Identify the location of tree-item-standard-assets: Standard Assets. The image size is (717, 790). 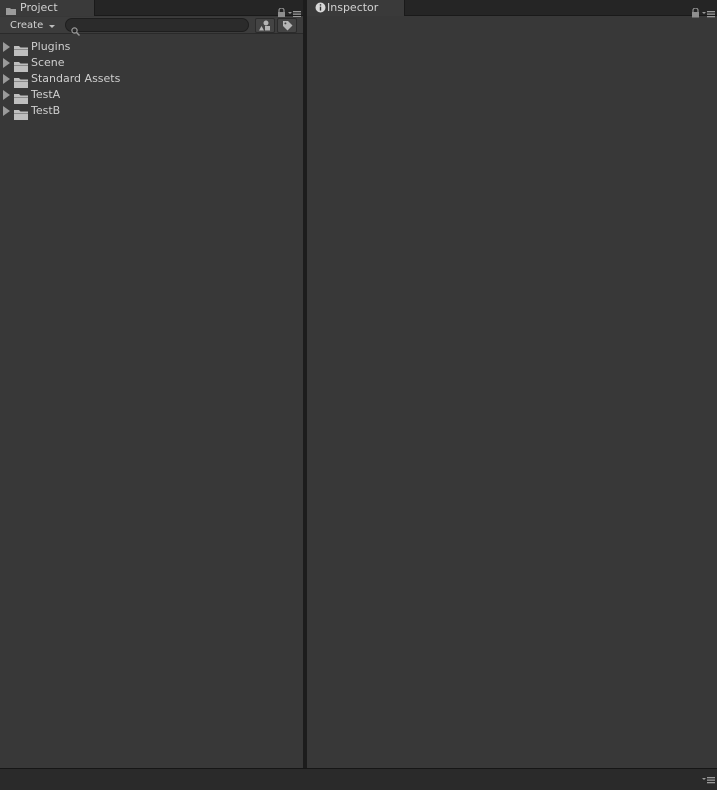
(151, 79).